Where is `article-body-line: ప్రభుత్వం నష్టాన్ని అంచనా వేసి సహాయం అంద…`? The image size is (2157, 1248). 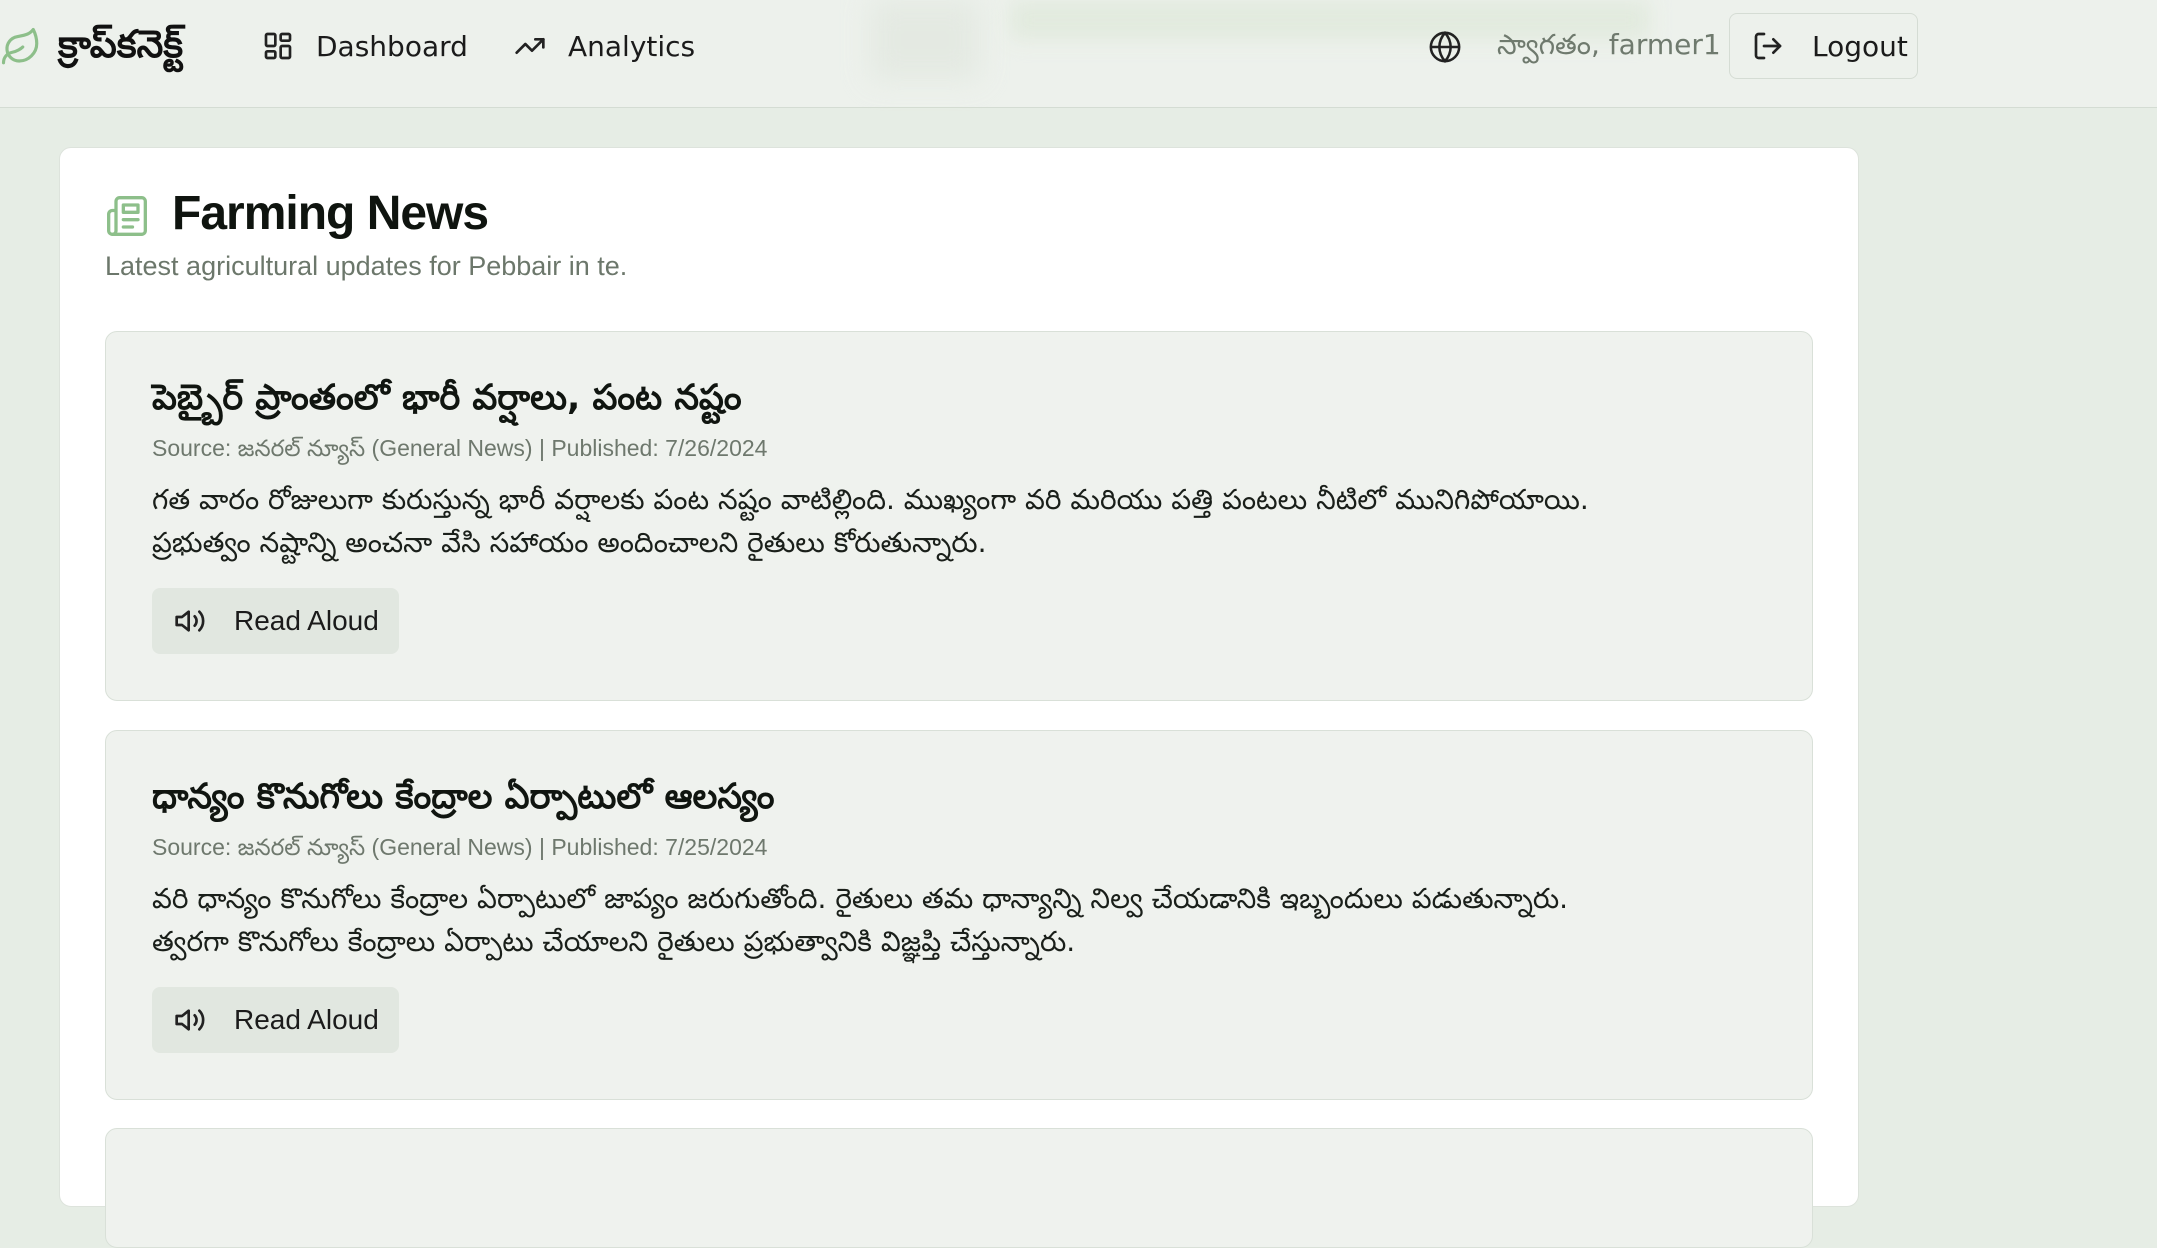 article-body-line: ప్రభుత్వం నష్టాన్ని అంచనా వేసి సహాయం అంద… is located at coordinates (569, 542).